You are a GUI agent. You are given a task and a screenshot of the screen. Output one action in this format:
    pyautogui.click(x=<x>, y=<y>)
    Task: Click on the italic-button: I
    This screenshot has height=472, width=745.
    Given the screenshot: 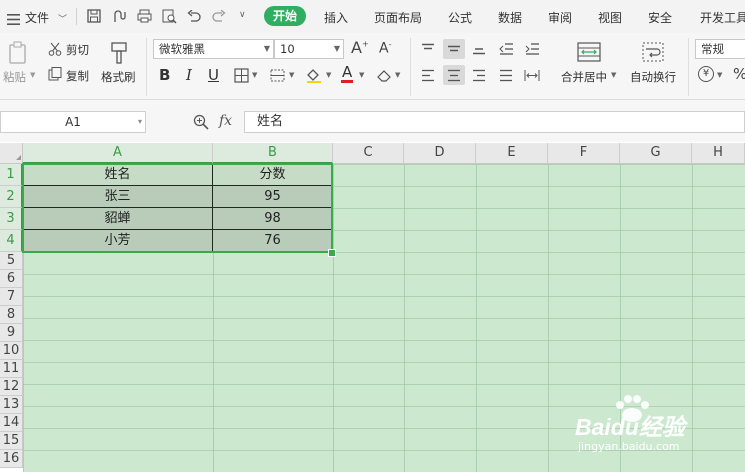 What is the action you would take?
    pyautogui.click(x=189, y=75)
    